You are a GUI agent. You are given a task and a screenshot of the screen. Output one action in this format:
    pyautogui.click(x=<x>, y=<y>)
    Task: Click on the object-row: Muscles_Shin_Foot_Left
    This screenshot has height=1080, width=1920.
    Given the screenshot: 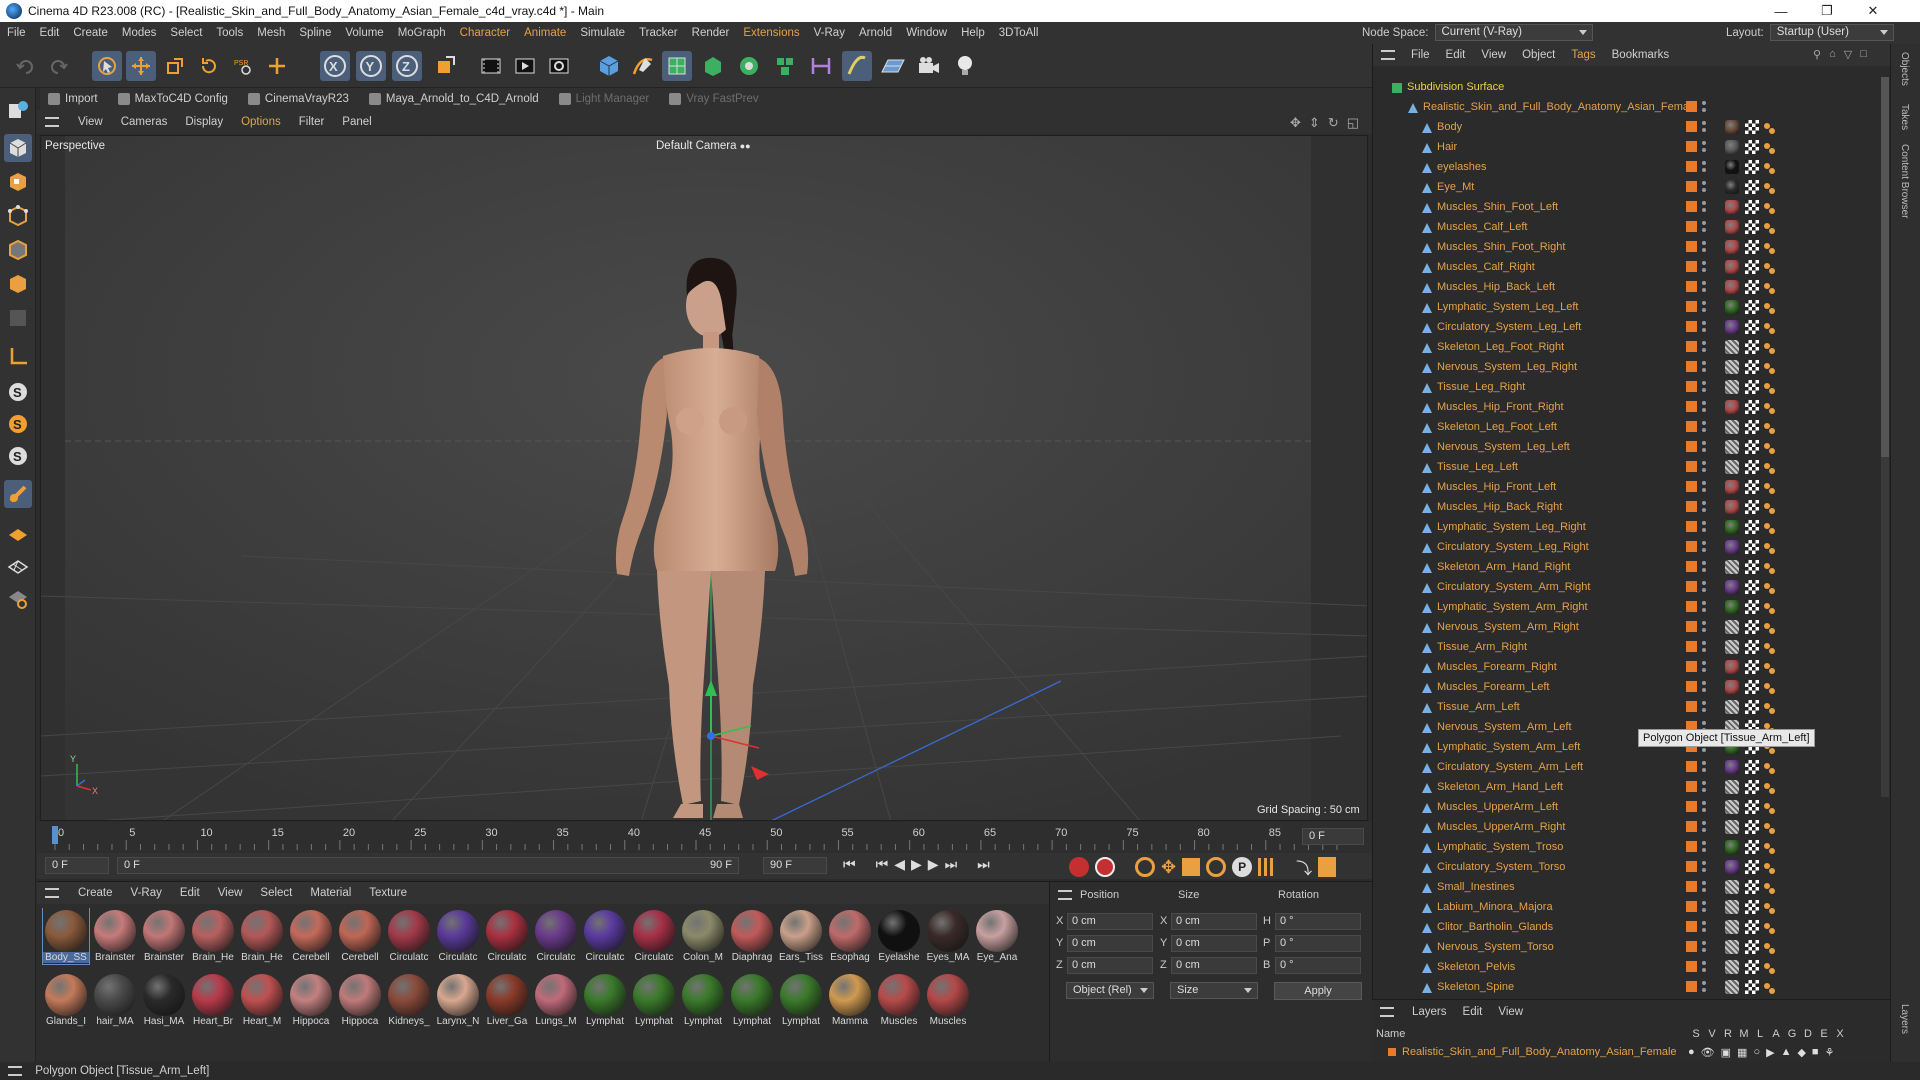 What is the action you would take?
    pyautogui.click(x=1632, y=207)
    